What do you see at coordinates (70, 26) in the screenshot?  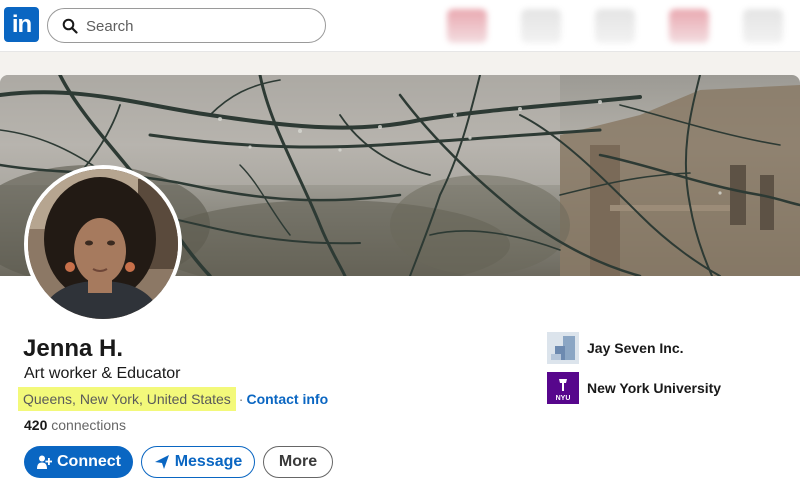 I see `search-icon` at bounding box center [70, 26].